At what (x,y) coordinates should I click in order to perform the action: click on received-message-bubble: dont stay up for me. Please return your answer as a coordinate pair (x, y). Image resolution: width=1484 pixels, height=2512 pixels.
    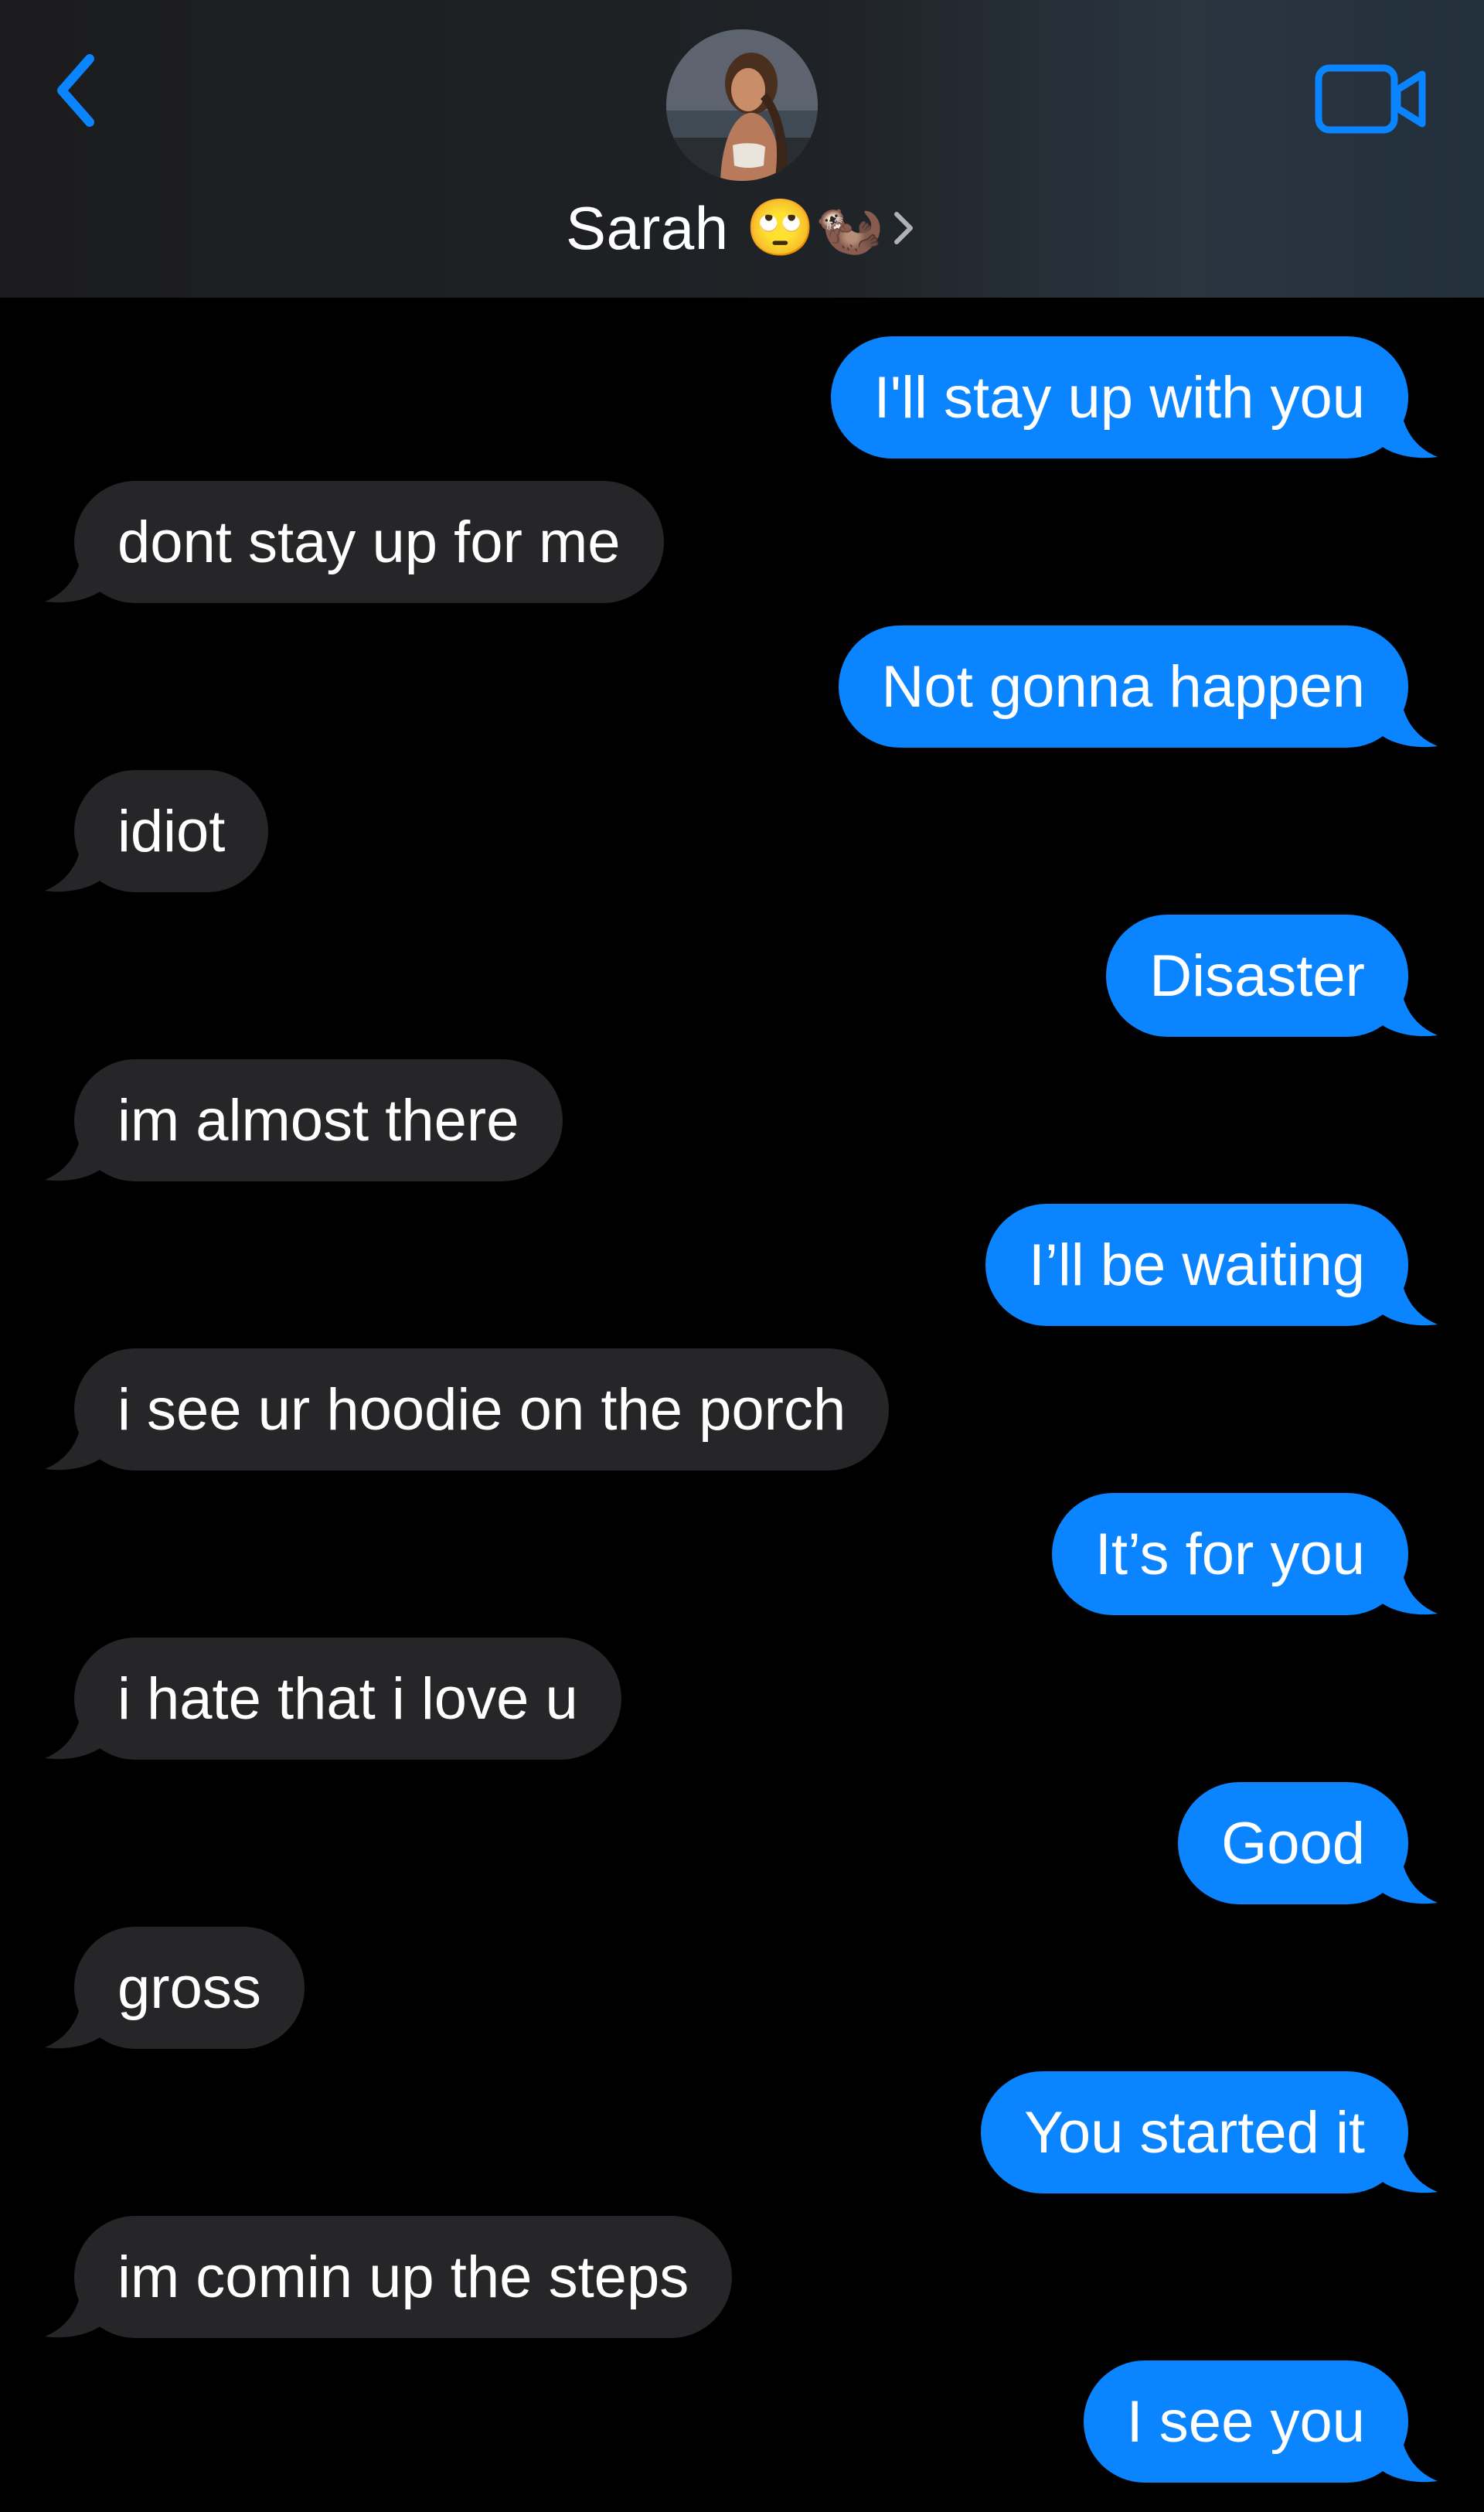
    Looking at the image, I should click on (354, 542).